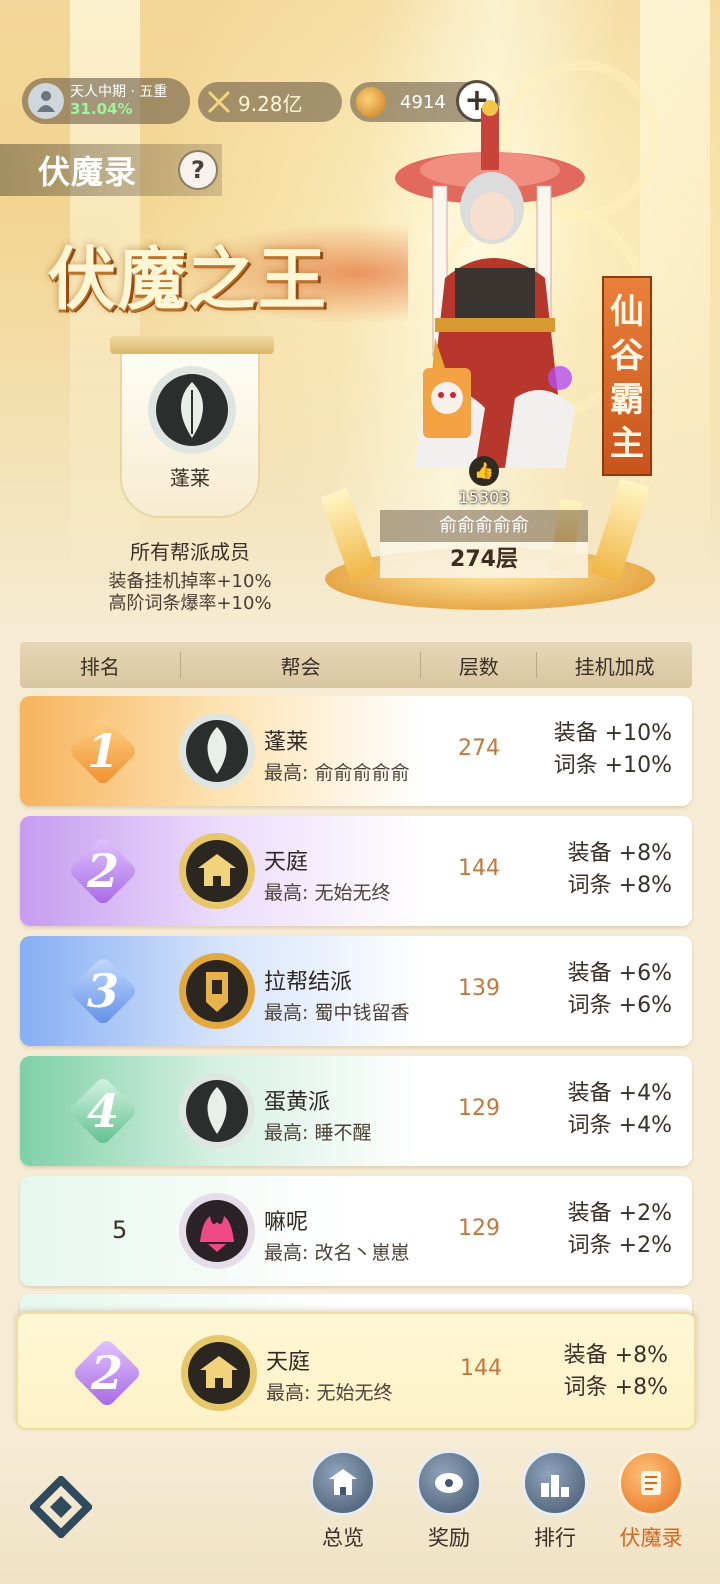  Describe the element at coordinates (627, 444) in the screenshot. I see `honor-char: 主` at that location.